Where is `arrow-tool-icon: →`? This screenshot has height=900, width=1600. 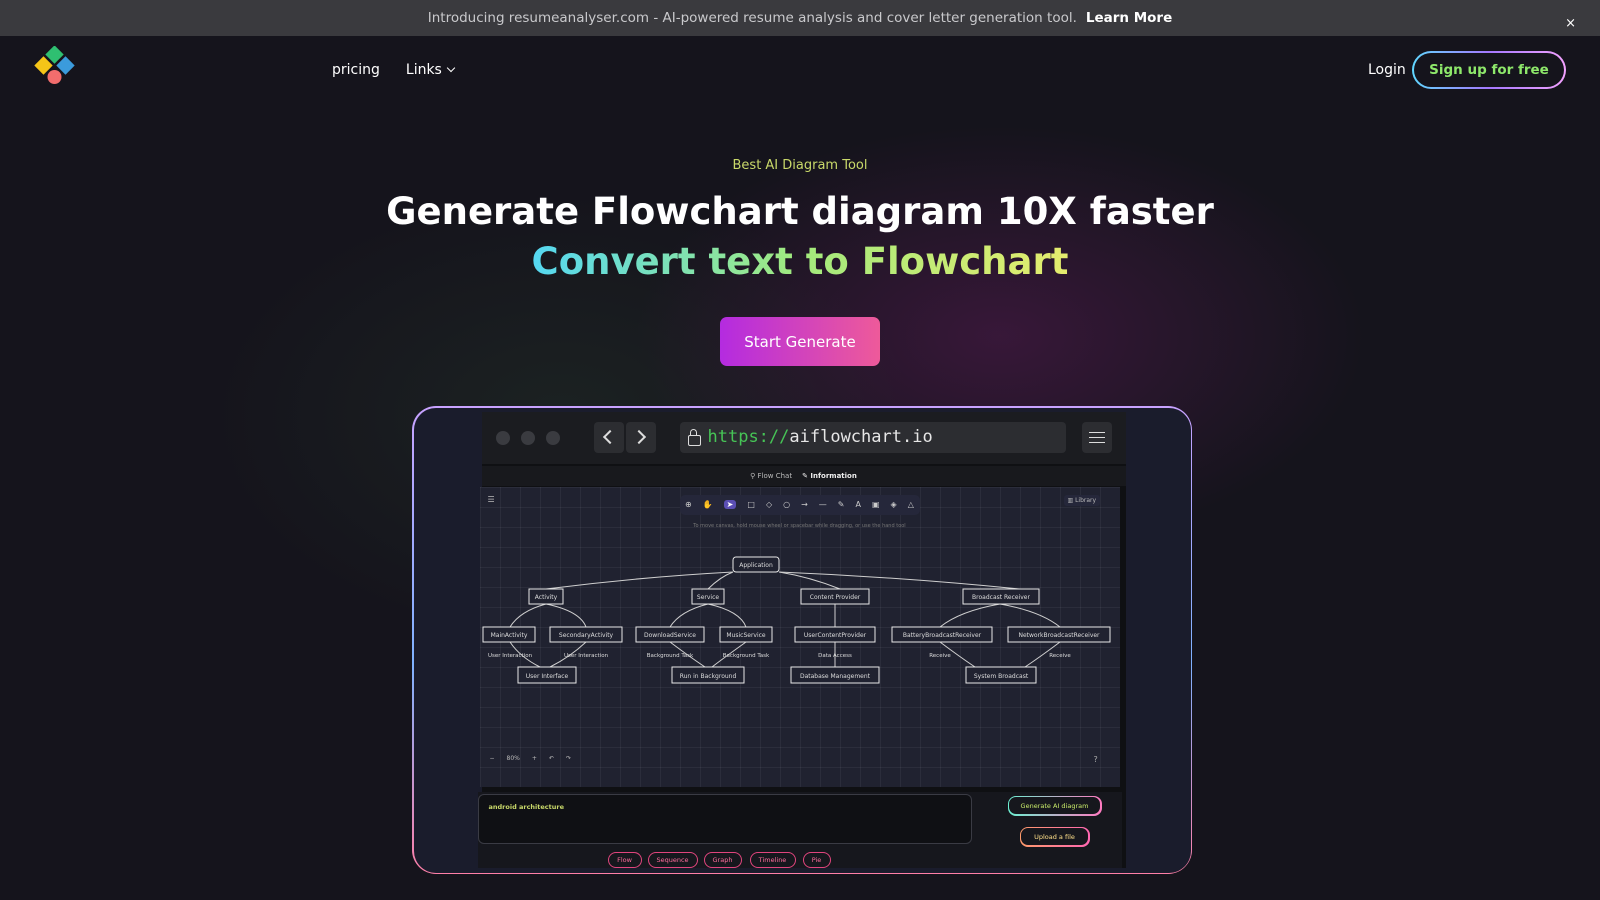 arrow-tool-icon: → is located at coordinates (804, 504).